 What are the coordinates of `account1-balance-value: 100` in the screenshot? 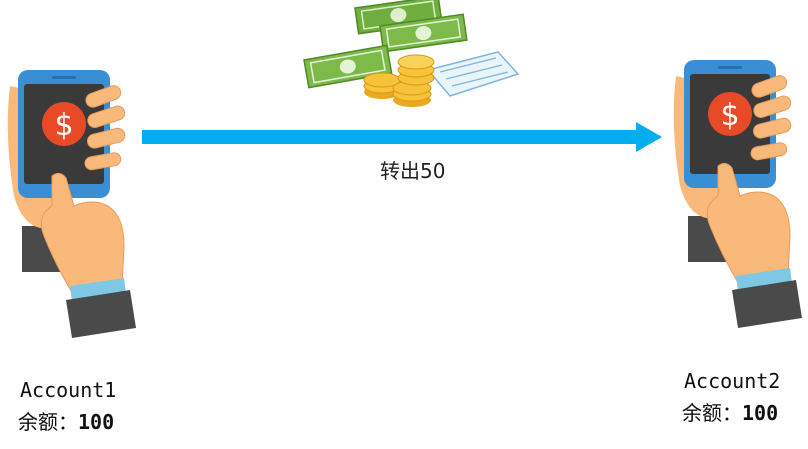 It's located at (96, 422).